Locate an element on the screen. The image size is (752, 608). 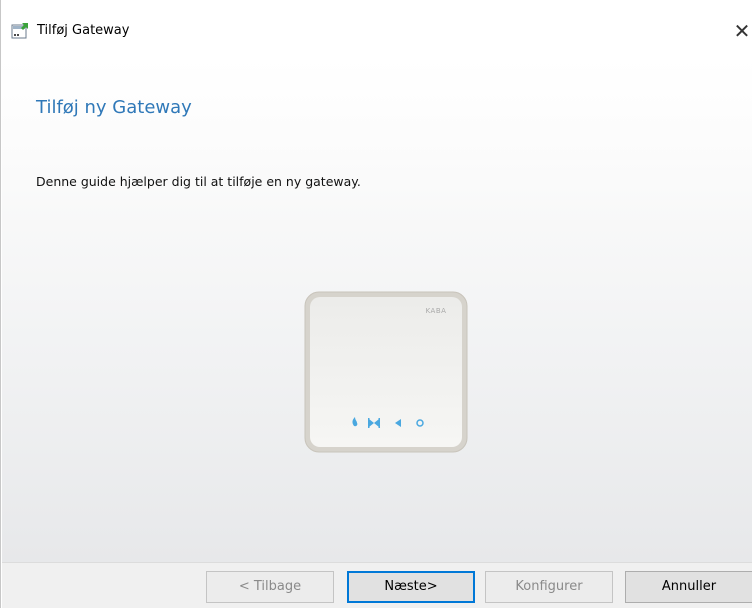
back-button: < Tilbage is located at coordinates (270, 587).